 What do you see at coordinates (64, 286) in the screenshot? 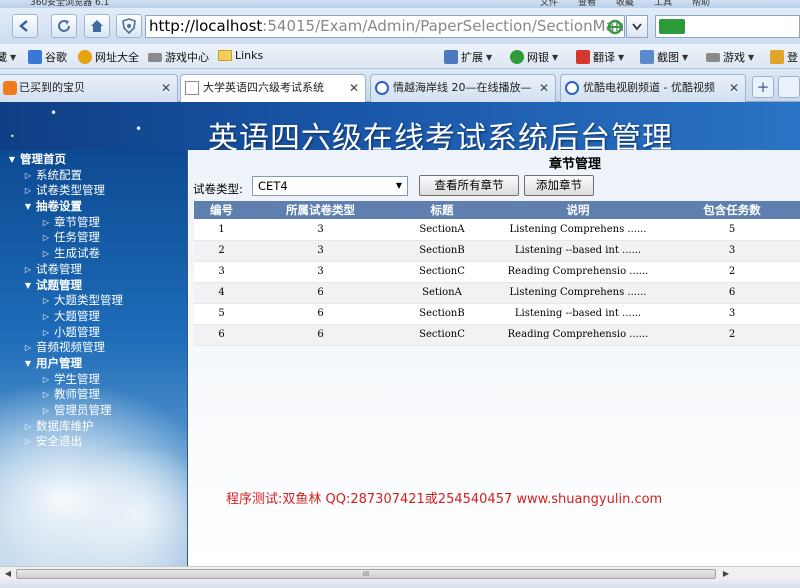
I see `sidebar-item-question-manage: ▼ 试题管理` at bounding box center [64, 286].